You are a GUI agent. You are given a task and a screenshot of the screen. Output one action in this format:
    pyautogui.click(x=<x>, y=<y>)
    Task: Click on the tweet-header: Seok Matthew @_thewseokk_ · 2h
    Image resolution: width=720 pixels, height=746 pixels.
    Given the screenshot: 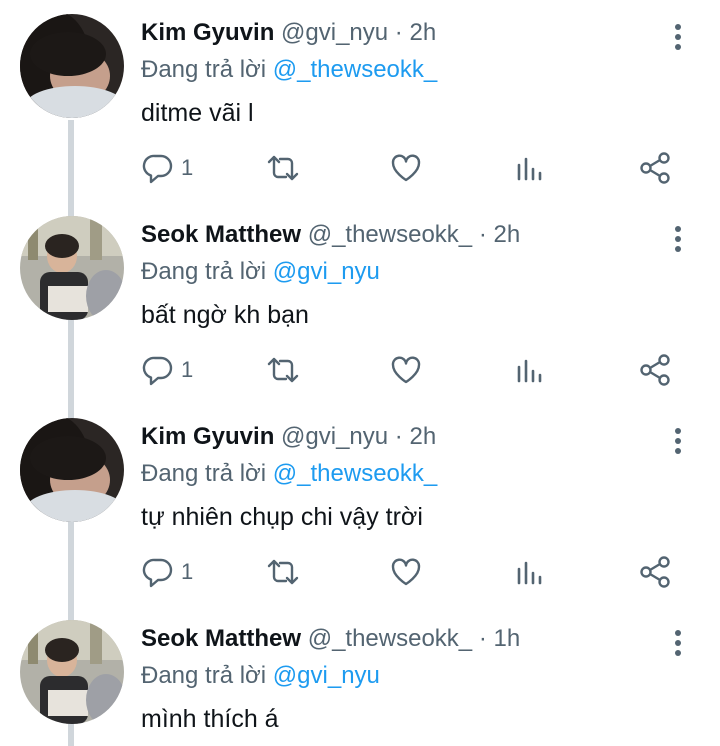 What is the action you would take?
    pyautogui.click(x=330, y=235)
    